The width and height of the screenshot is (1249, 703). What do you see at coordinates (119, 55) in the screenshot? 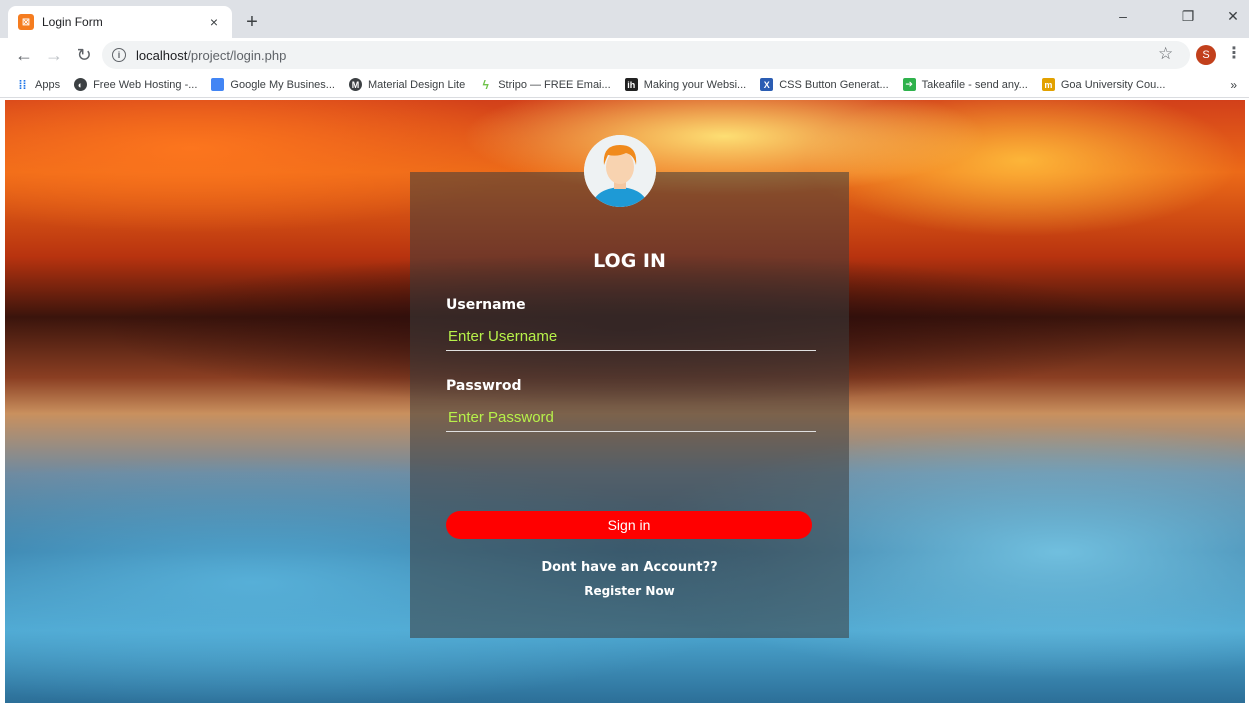
I see `info-icon: i` at bounding box center [119, 55].